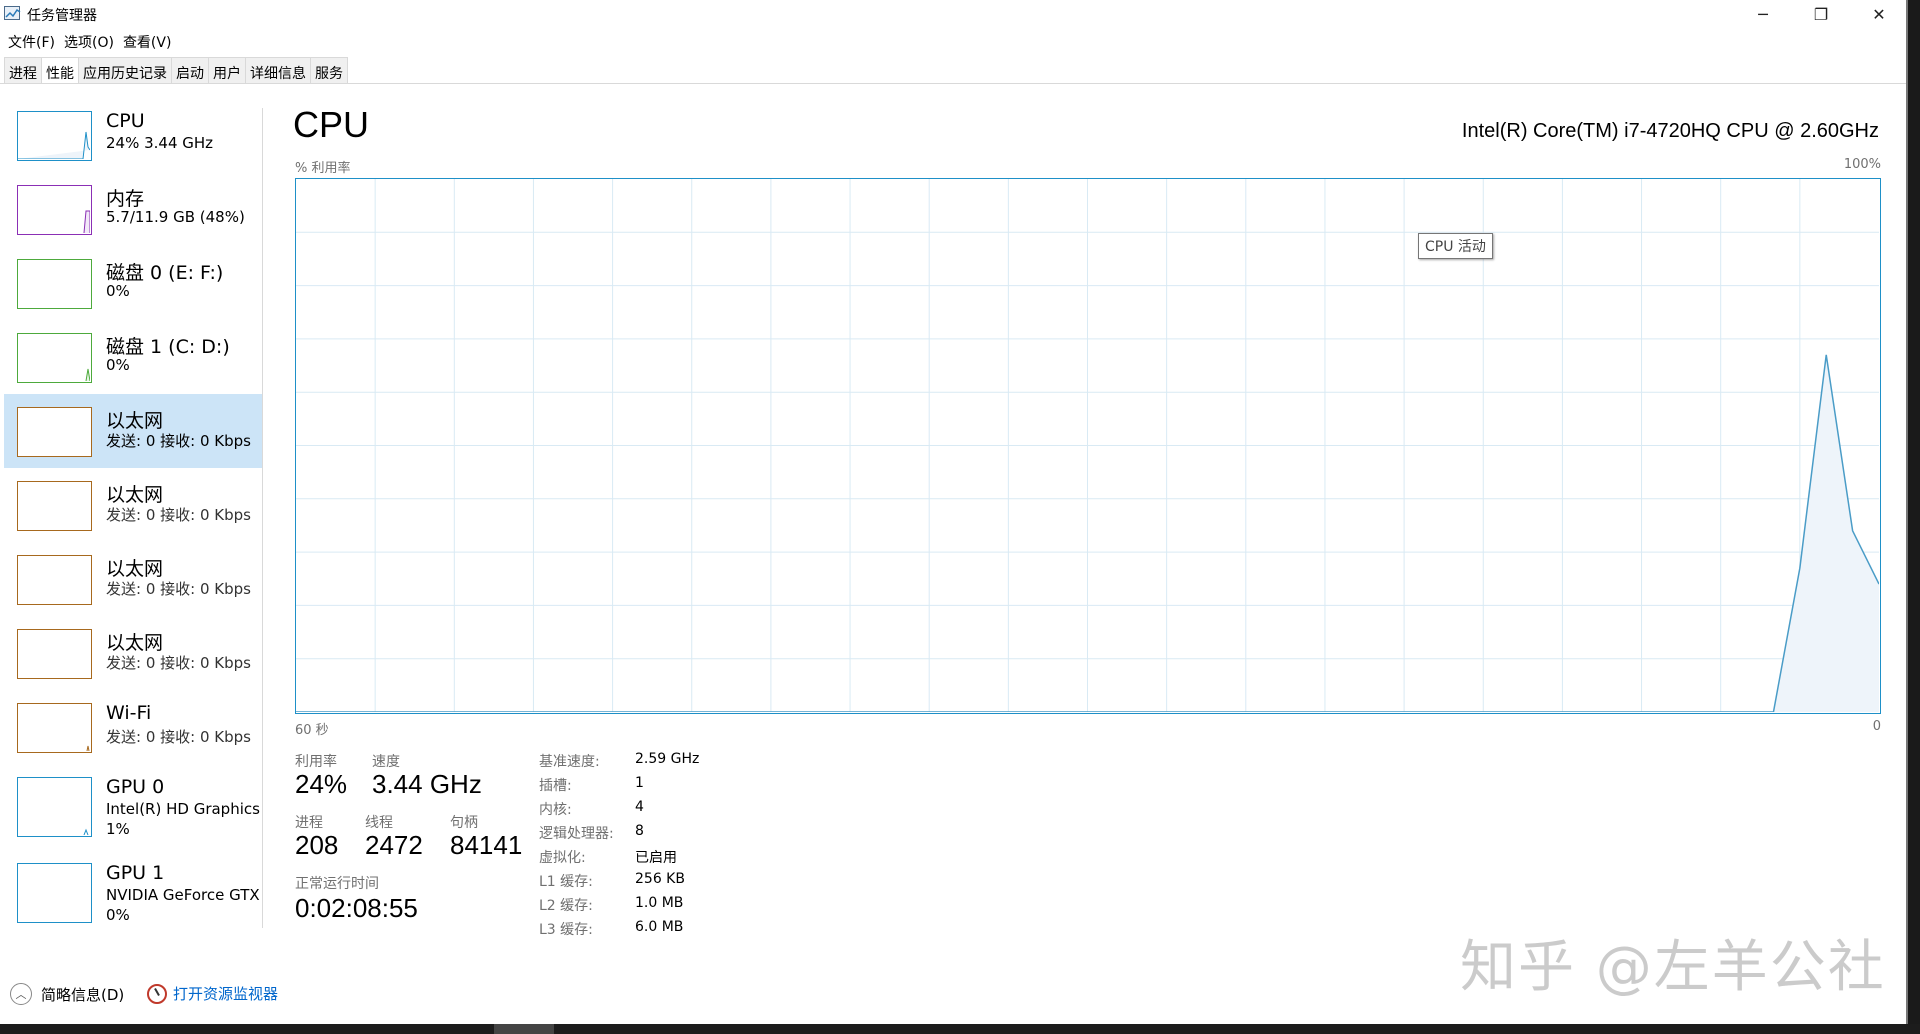  Describe the element at coordinates (566, 930) in the screenshot. I see `spec-label: L3 缓存:` at that location.